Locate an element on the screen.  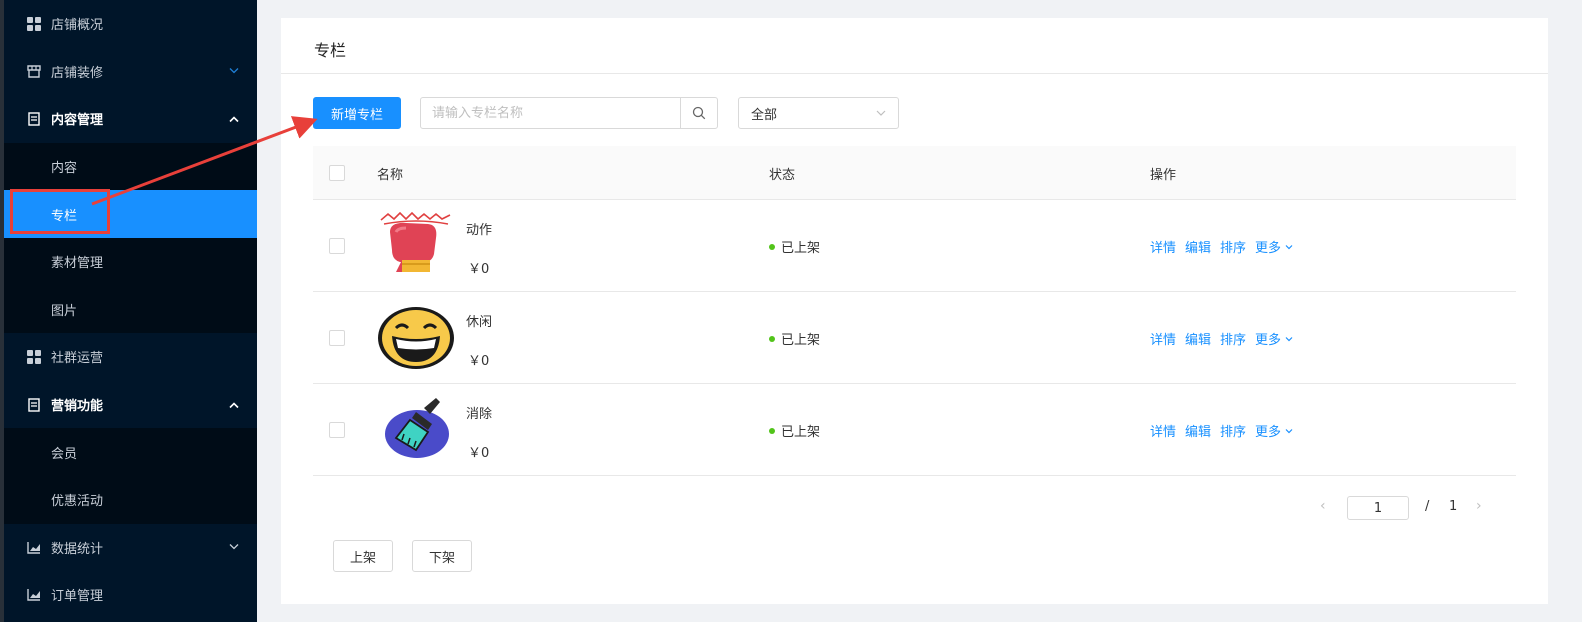
sidebar-item-label: 图片 is located at coordinates (64, 311).